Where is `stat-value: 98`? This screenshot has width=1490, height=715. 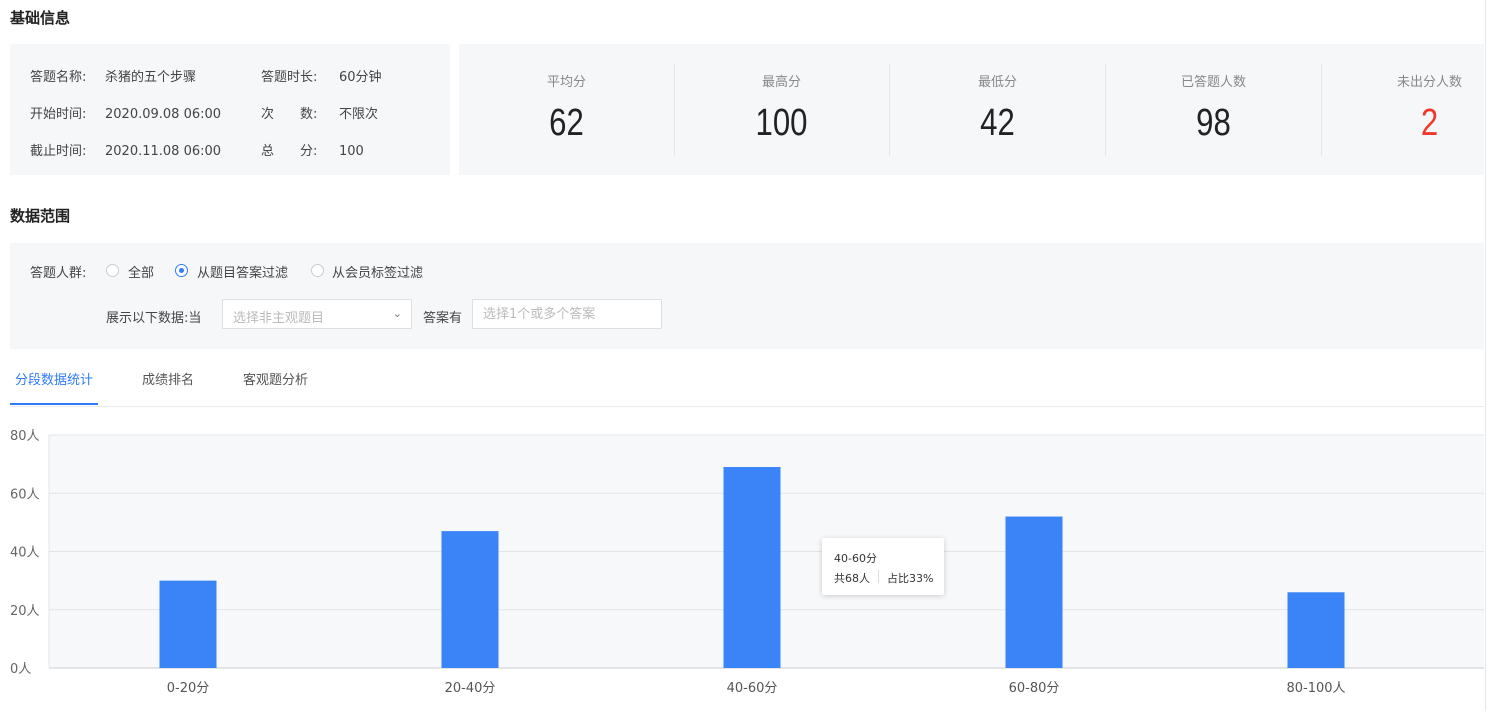 stat-value: 98 is located at coordinates (1213, 123).